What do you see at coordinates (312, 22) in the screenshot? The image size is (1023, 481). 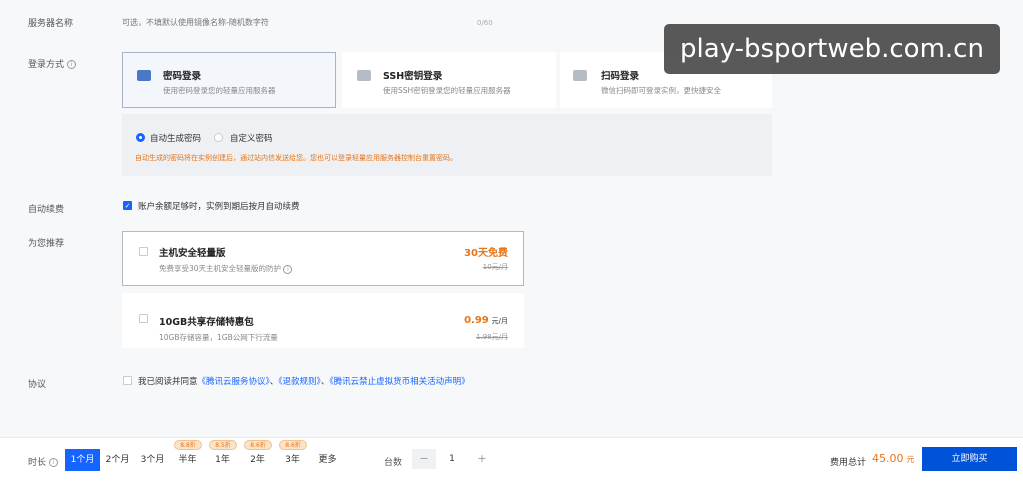 I see `server-name-input` at bounding box center [312, 22].